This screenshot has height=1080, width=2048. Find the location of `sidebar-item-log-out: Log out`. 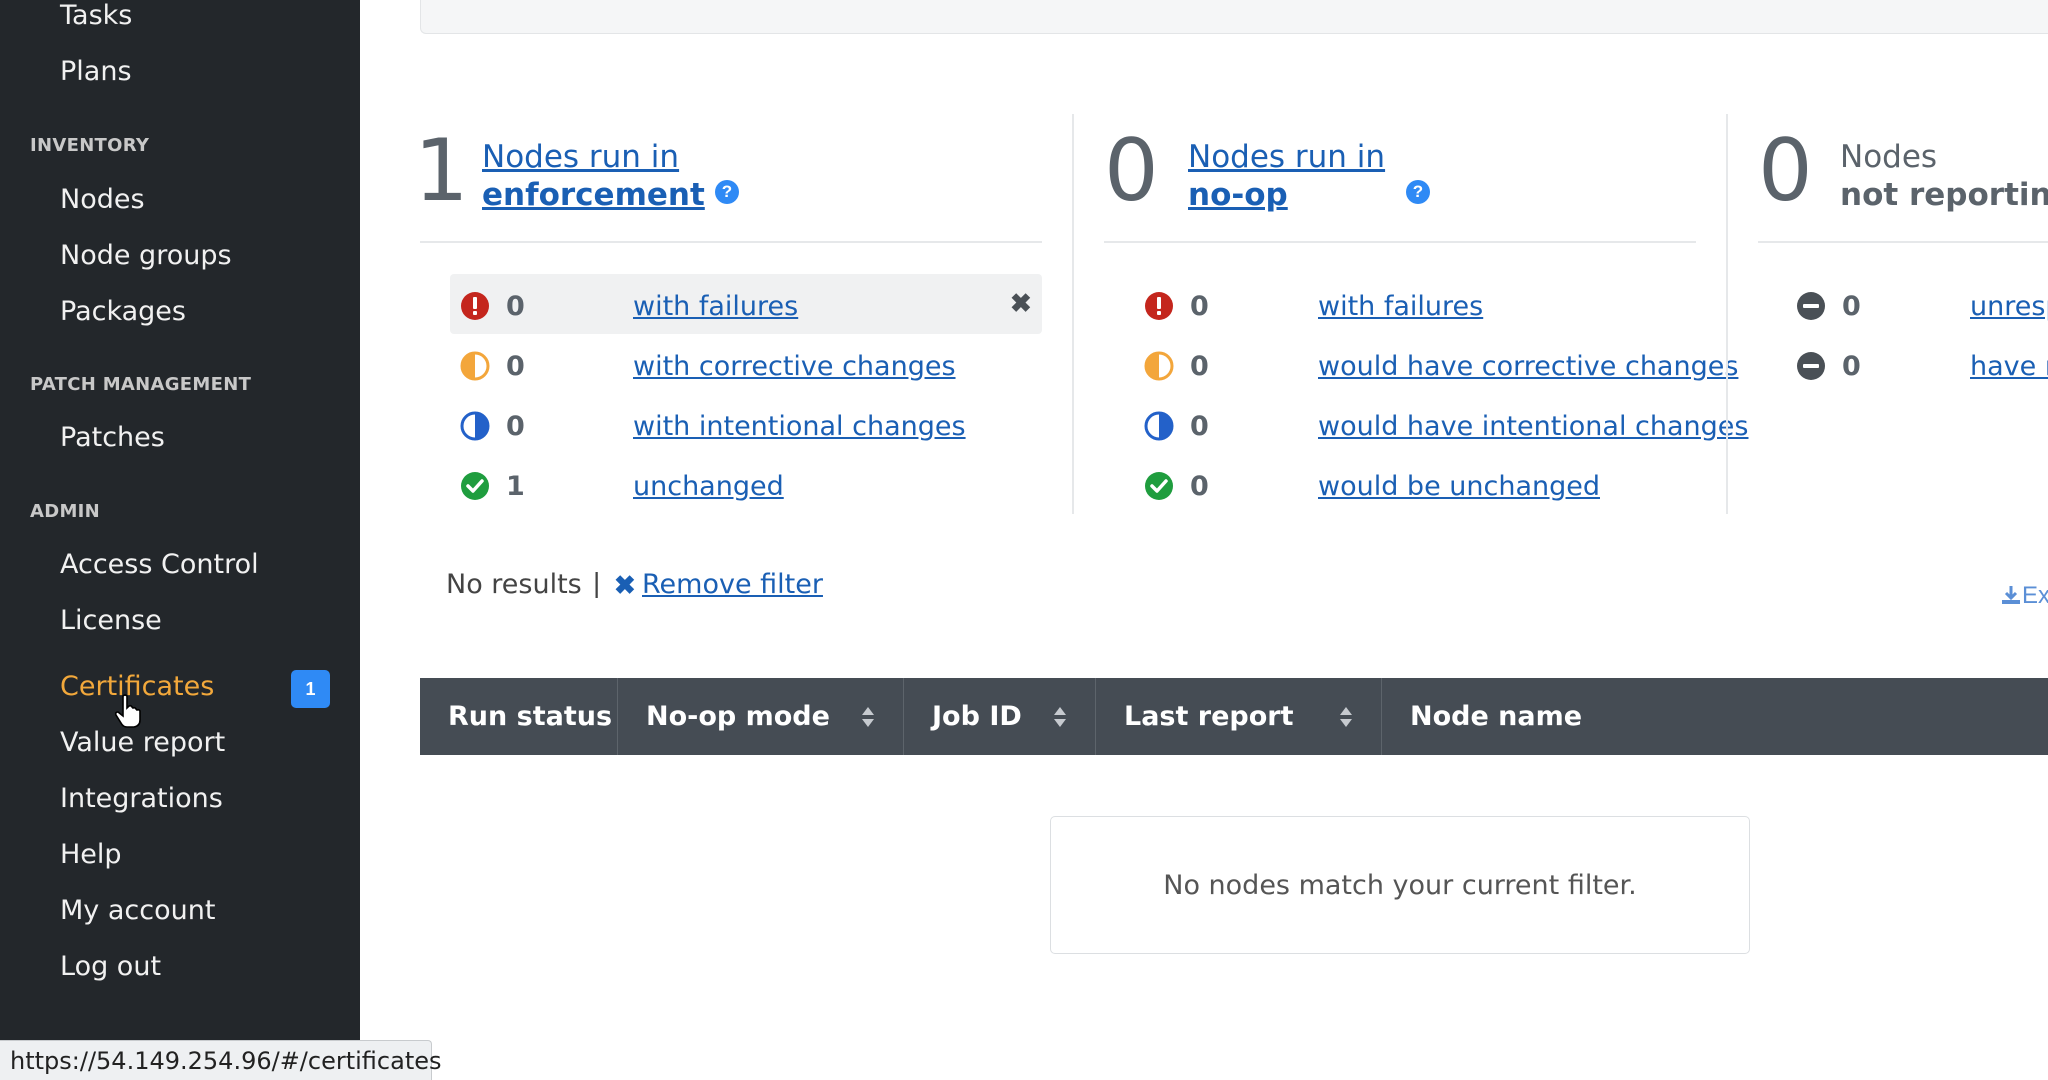

sidebar-item-log-out: Log out is located at coordinates (110, 966).